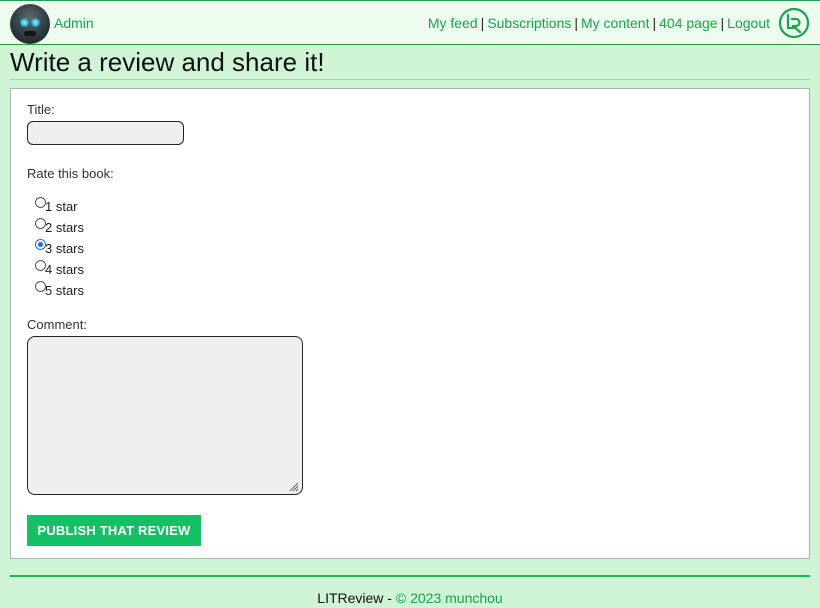  Describe the element at coordinates (688, 23) in the screenshot. I see `nav-404-page: 404 page` at that location.